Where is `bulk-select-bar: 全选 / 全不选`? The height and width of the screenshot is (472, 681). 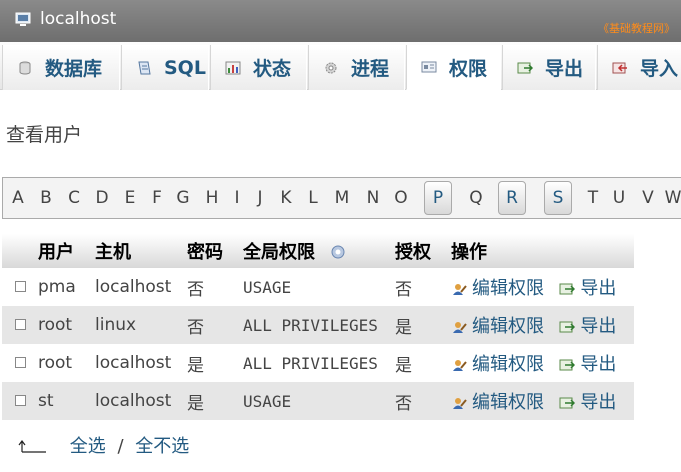
bulk-select-bar: 全选 / 全不选 is located at coordinates (103, 445).